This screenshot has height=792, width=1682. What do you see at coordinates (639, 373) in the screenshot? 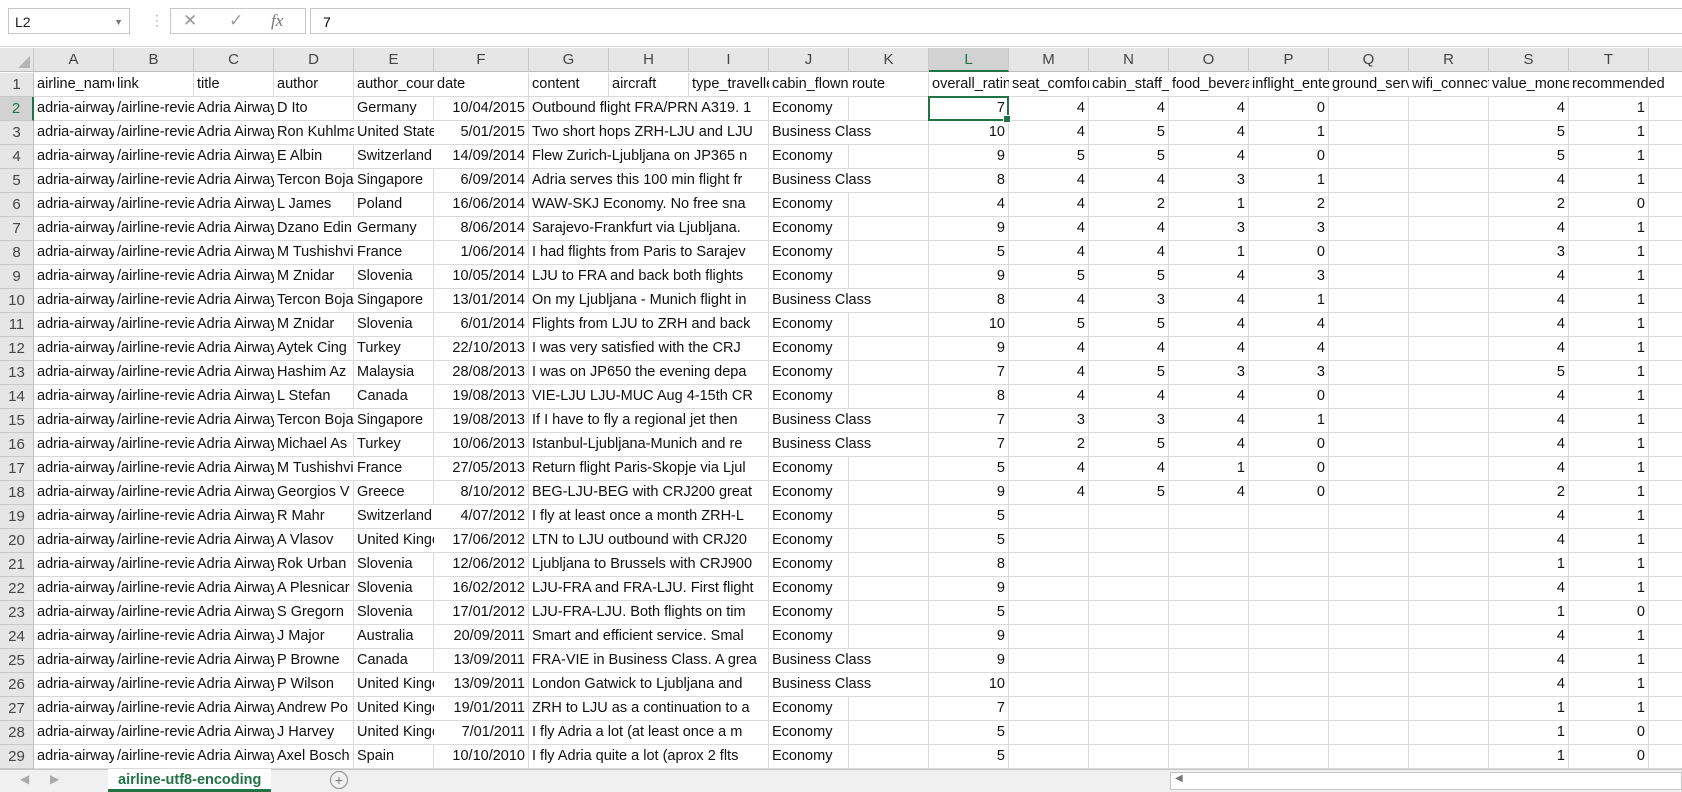
I see `cell-G13: I was on JP650 the evening depa` at bounding box center [639, 373].